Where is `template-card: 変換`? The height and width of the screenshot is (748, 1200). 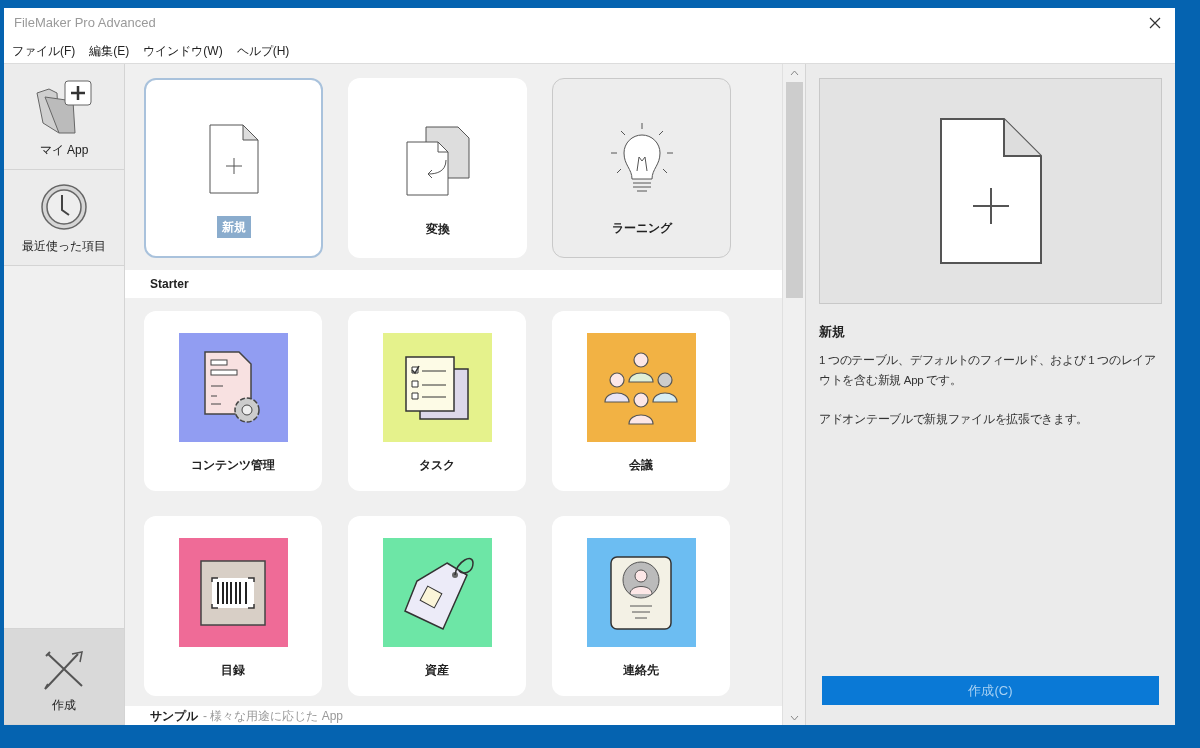
template-card: 変換 is located at coordinates (437, 168).